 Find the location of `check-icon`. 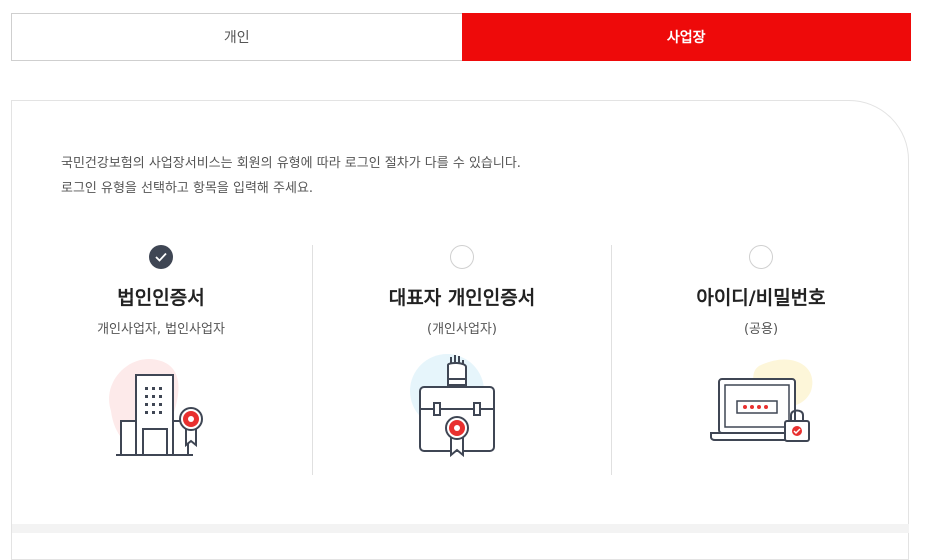

check-icon is located at coordinates (161, 257).